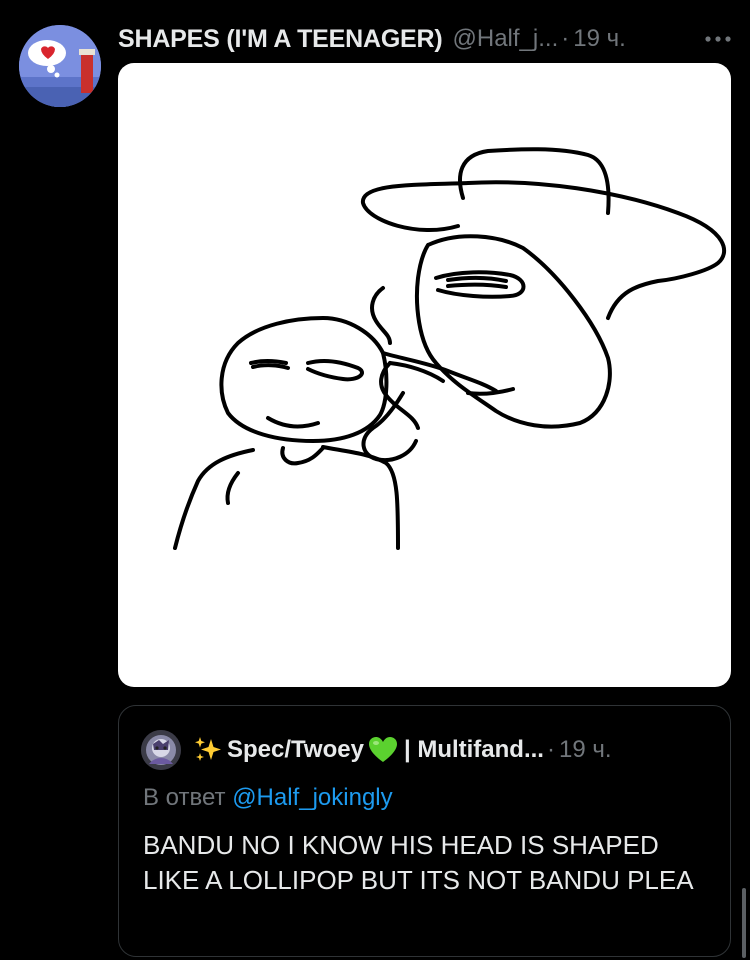  What do you see at coordinates (312, 797) in the screenshot?
I see `reply-mention-link: @Half_jokingly` at bounding box center [312, 797].